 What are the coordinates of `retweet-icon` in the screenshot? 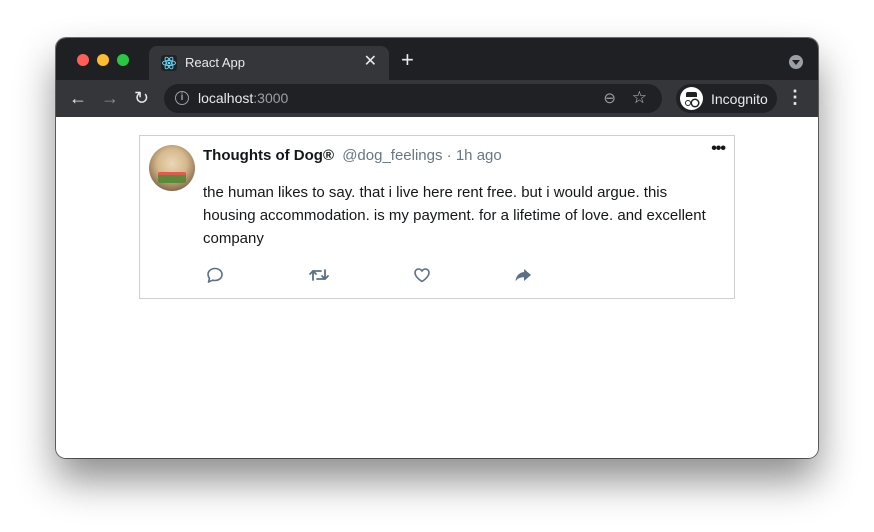 It's located at (319, 275).